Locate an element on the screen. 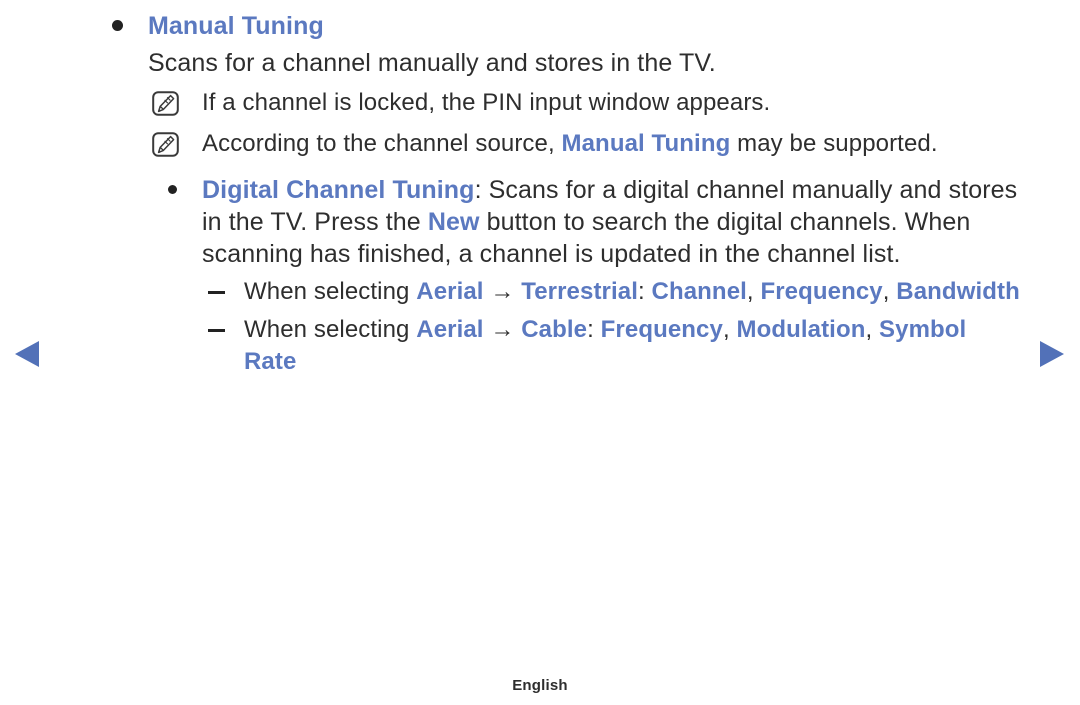 The height and width of the screenshot is (705, 1080). option-channel: Channel is located at coordinates (699, 291).